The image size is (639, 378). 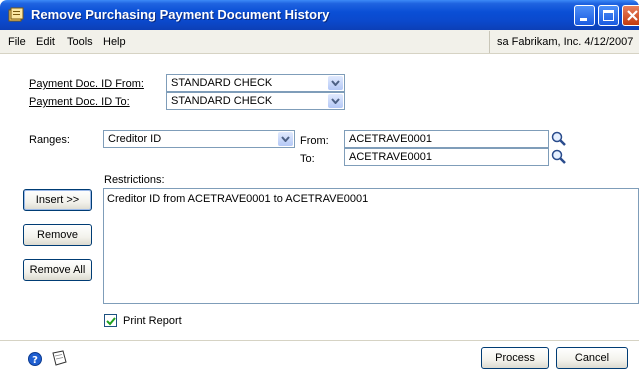 I want to click on remove-button: Remove, so click(x=57, y=235).